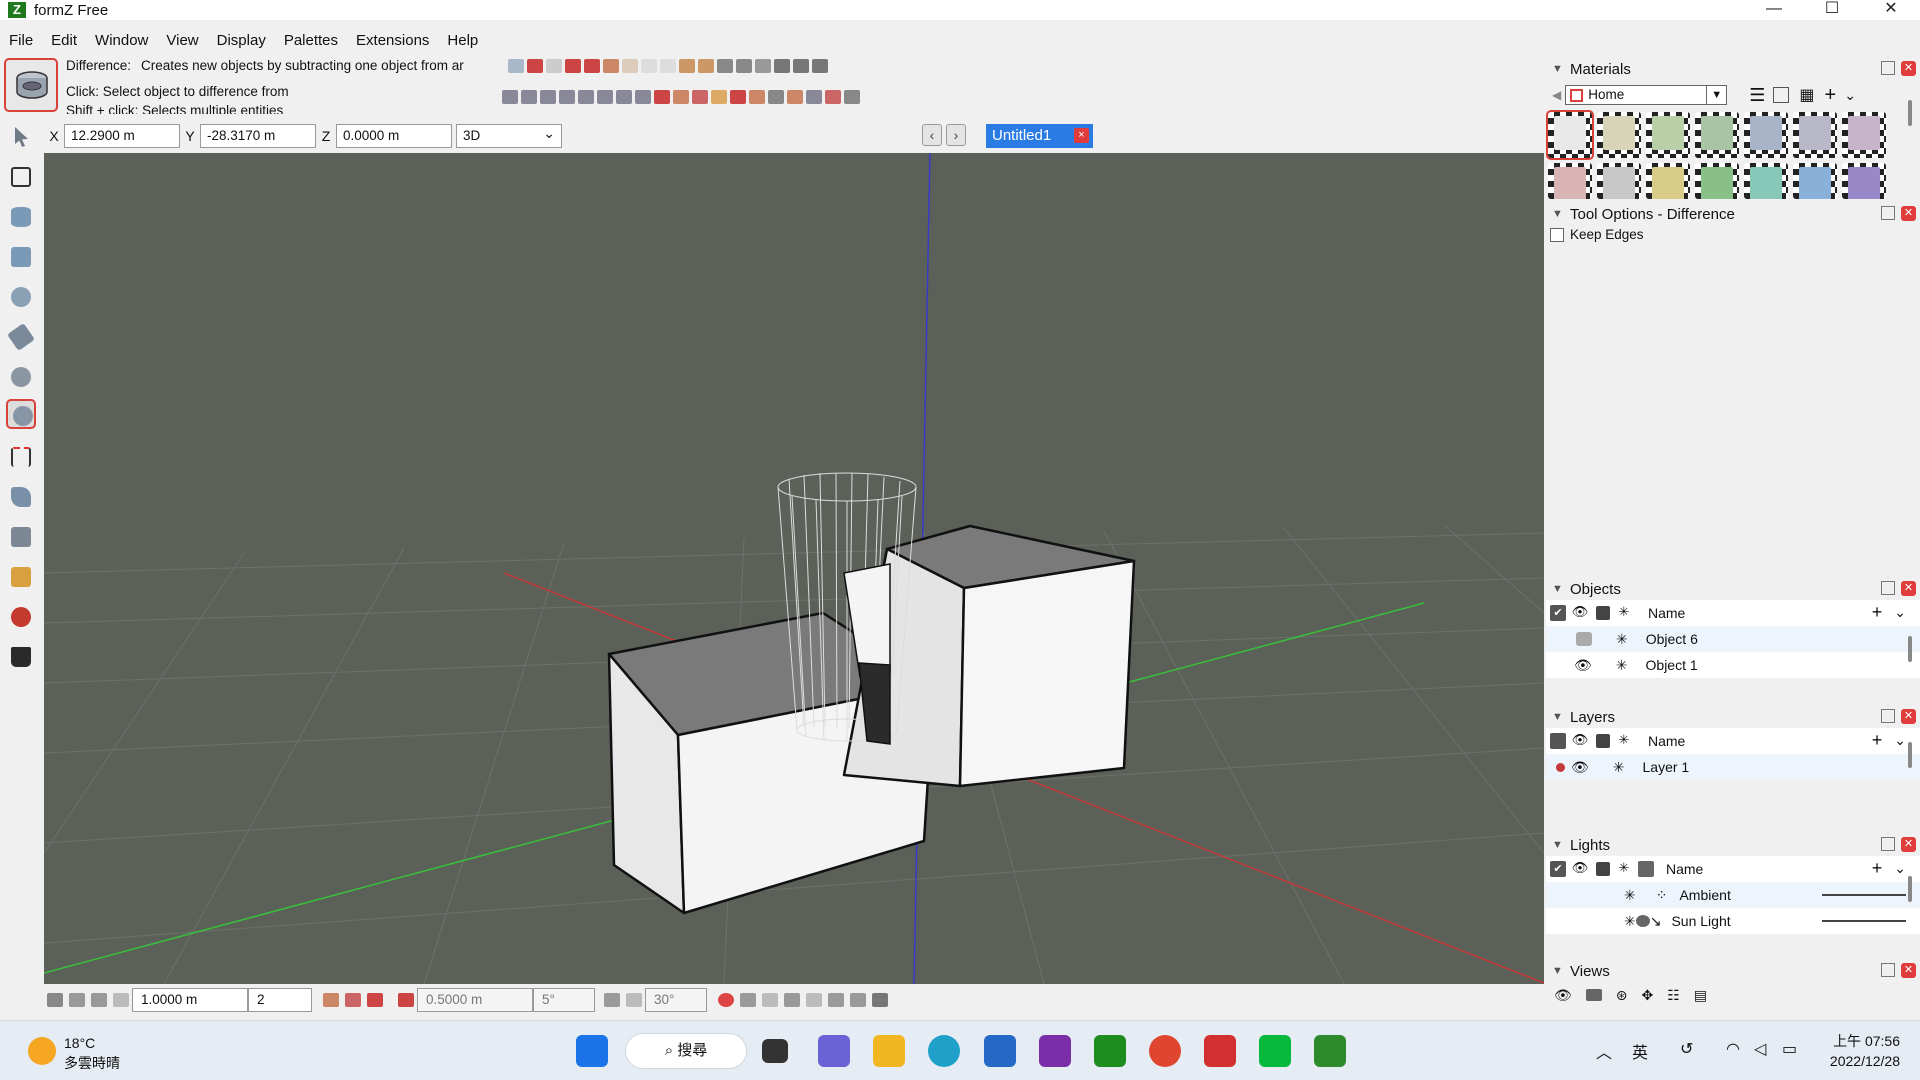  What do you see at coordinates (686, 1051) in the screenshot?
I see `taskbar-search: ⌕ 搜尋` at bounding box center [686, 1051].